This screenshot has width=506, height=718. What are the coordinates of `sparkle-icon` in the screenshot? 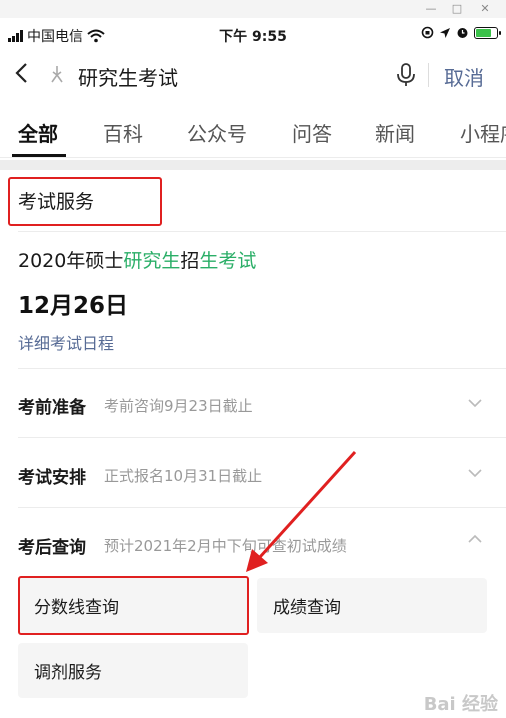 It's located at (57, 74).